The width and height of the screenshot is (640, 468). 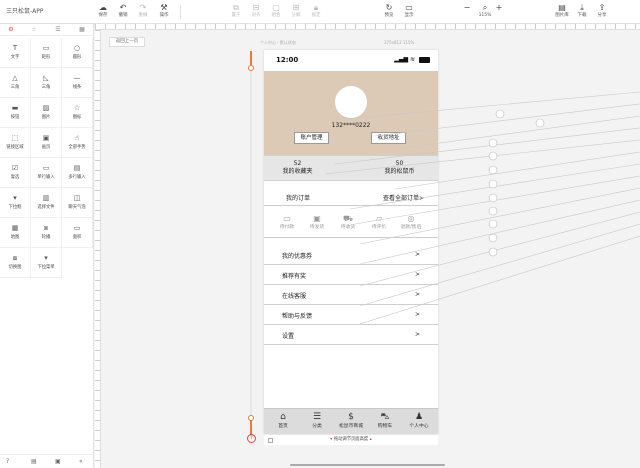 I want to click on chevron-right-icon: >, so click(x=417, y=314).